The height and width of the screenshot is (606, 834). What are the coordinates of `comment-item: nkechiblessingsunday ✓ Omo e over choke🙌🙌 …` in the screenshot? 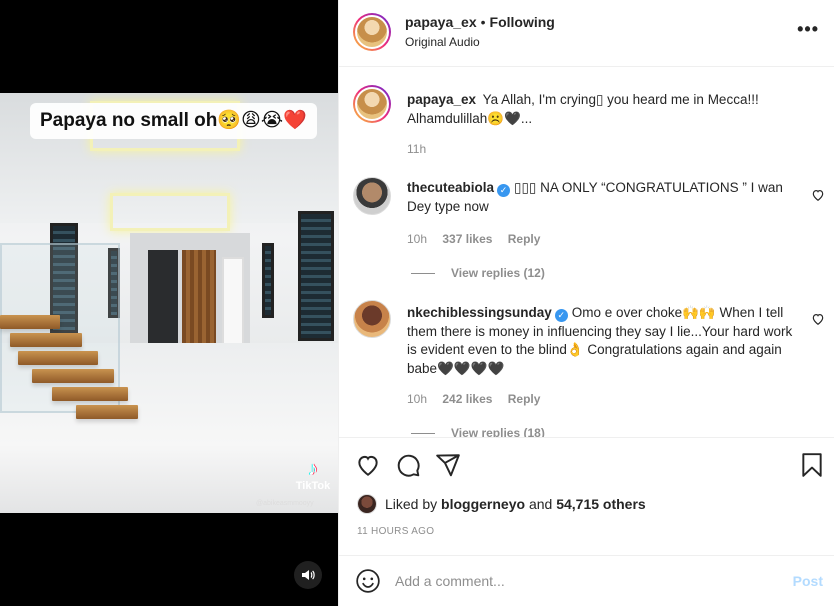 It's located at (603, 341).